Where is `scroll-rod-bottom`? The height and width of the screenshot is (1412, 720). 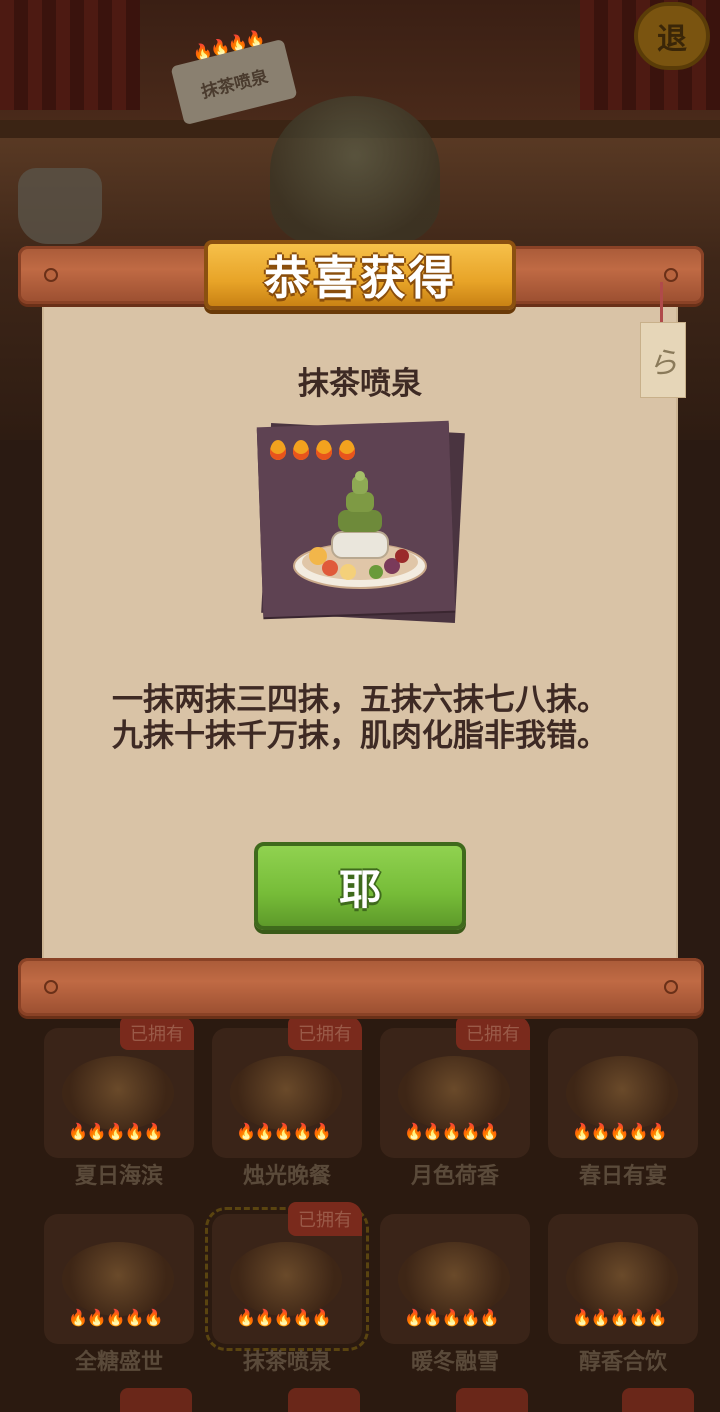
scroll-rod-bottom is located at coordinates (361, 987).